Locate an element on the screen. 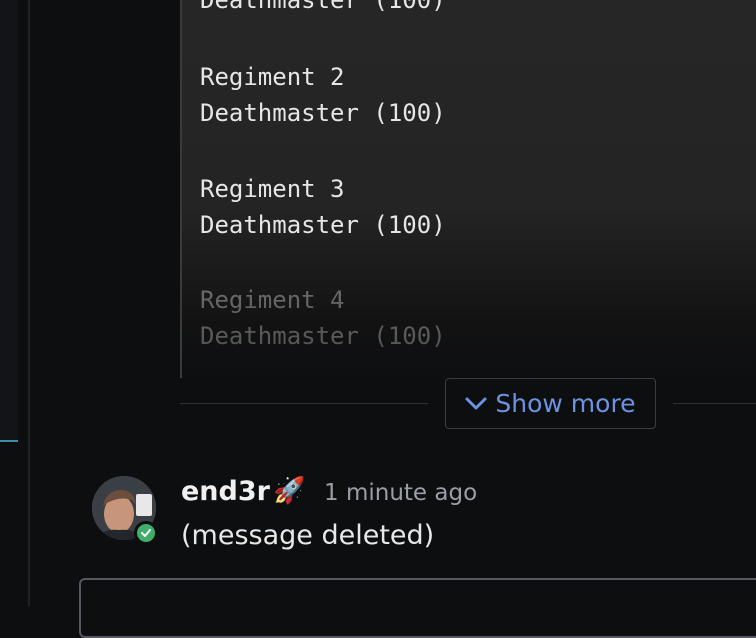 This screenshot has width=756, height=638. message-text: (message deleted) is located at coordinates (308, 535).